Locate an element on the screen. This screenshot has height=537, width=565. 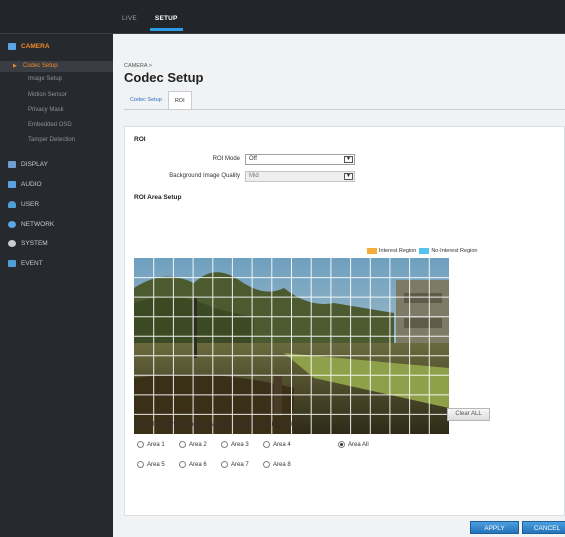
sidebar-section-label: NETWORK is located at coordinates (38, 224).